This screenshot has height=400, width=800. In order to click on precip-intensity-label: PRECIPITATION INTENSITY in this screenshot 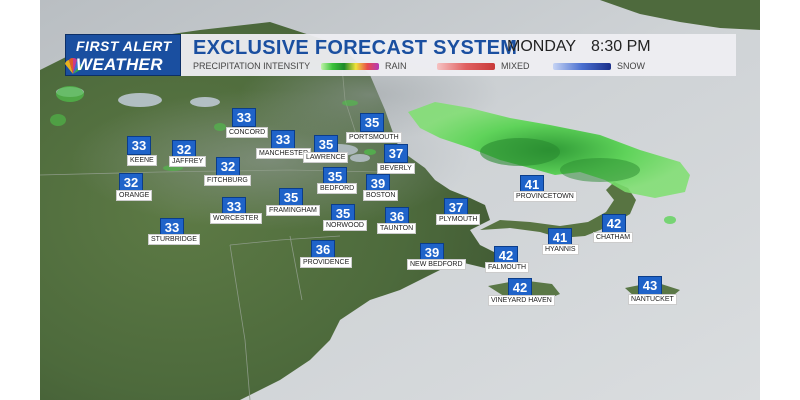, I will do `click(252, 66)`.